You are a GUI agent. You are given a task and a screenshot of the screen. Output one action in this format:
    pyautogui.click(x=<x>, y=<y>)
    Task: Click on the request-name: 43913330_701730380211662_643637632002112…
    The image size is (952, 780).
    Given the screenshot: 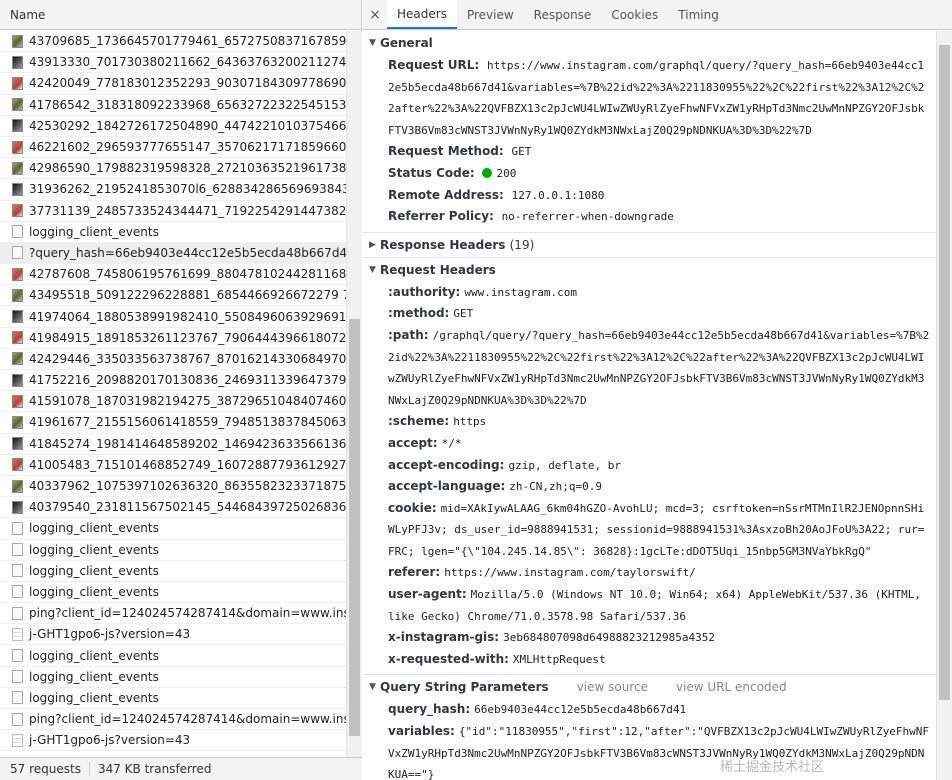 What is the action you would take?
    pyautogui.click(x=187, y=62)
    